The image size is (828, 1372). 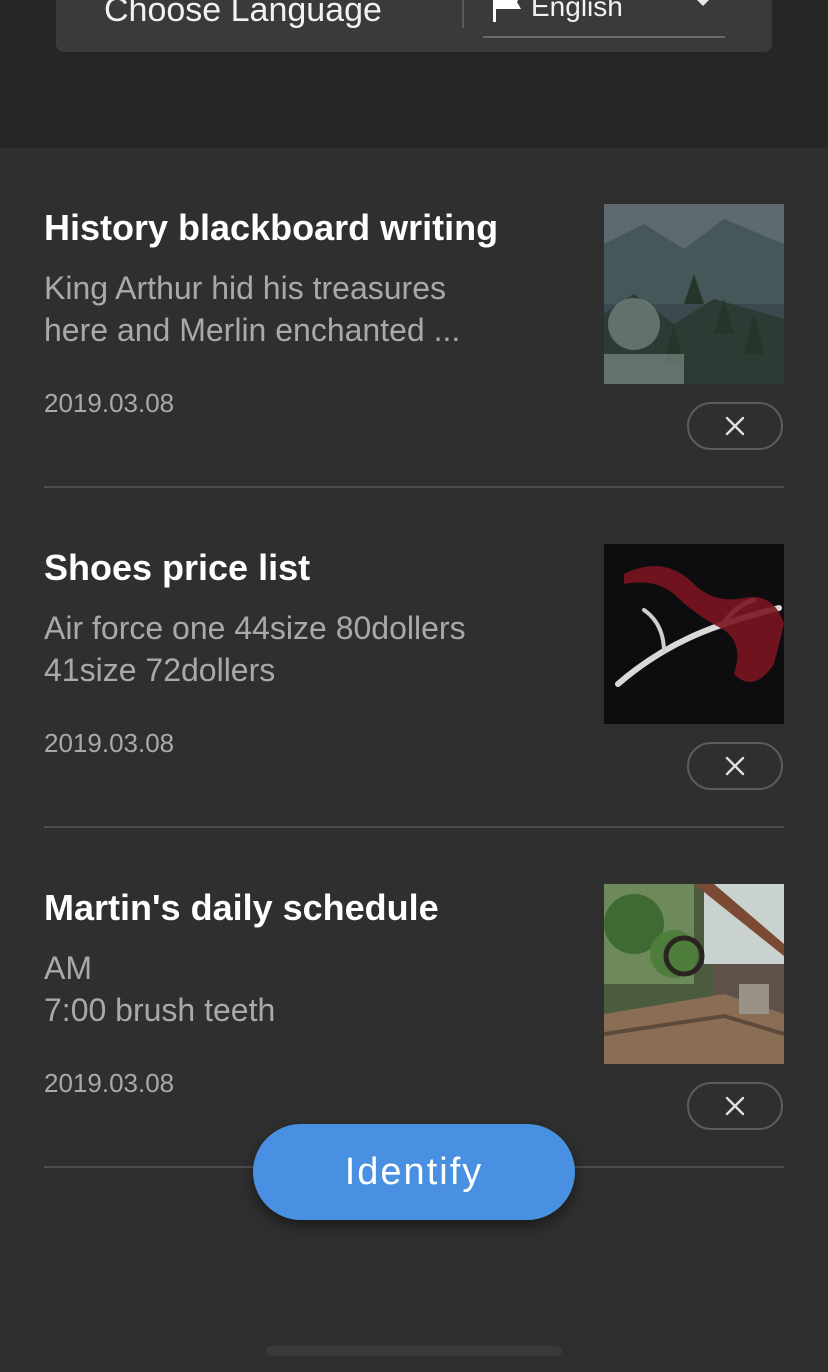 I want to click on identify-button: Identify, so click(x=414, y=1172).